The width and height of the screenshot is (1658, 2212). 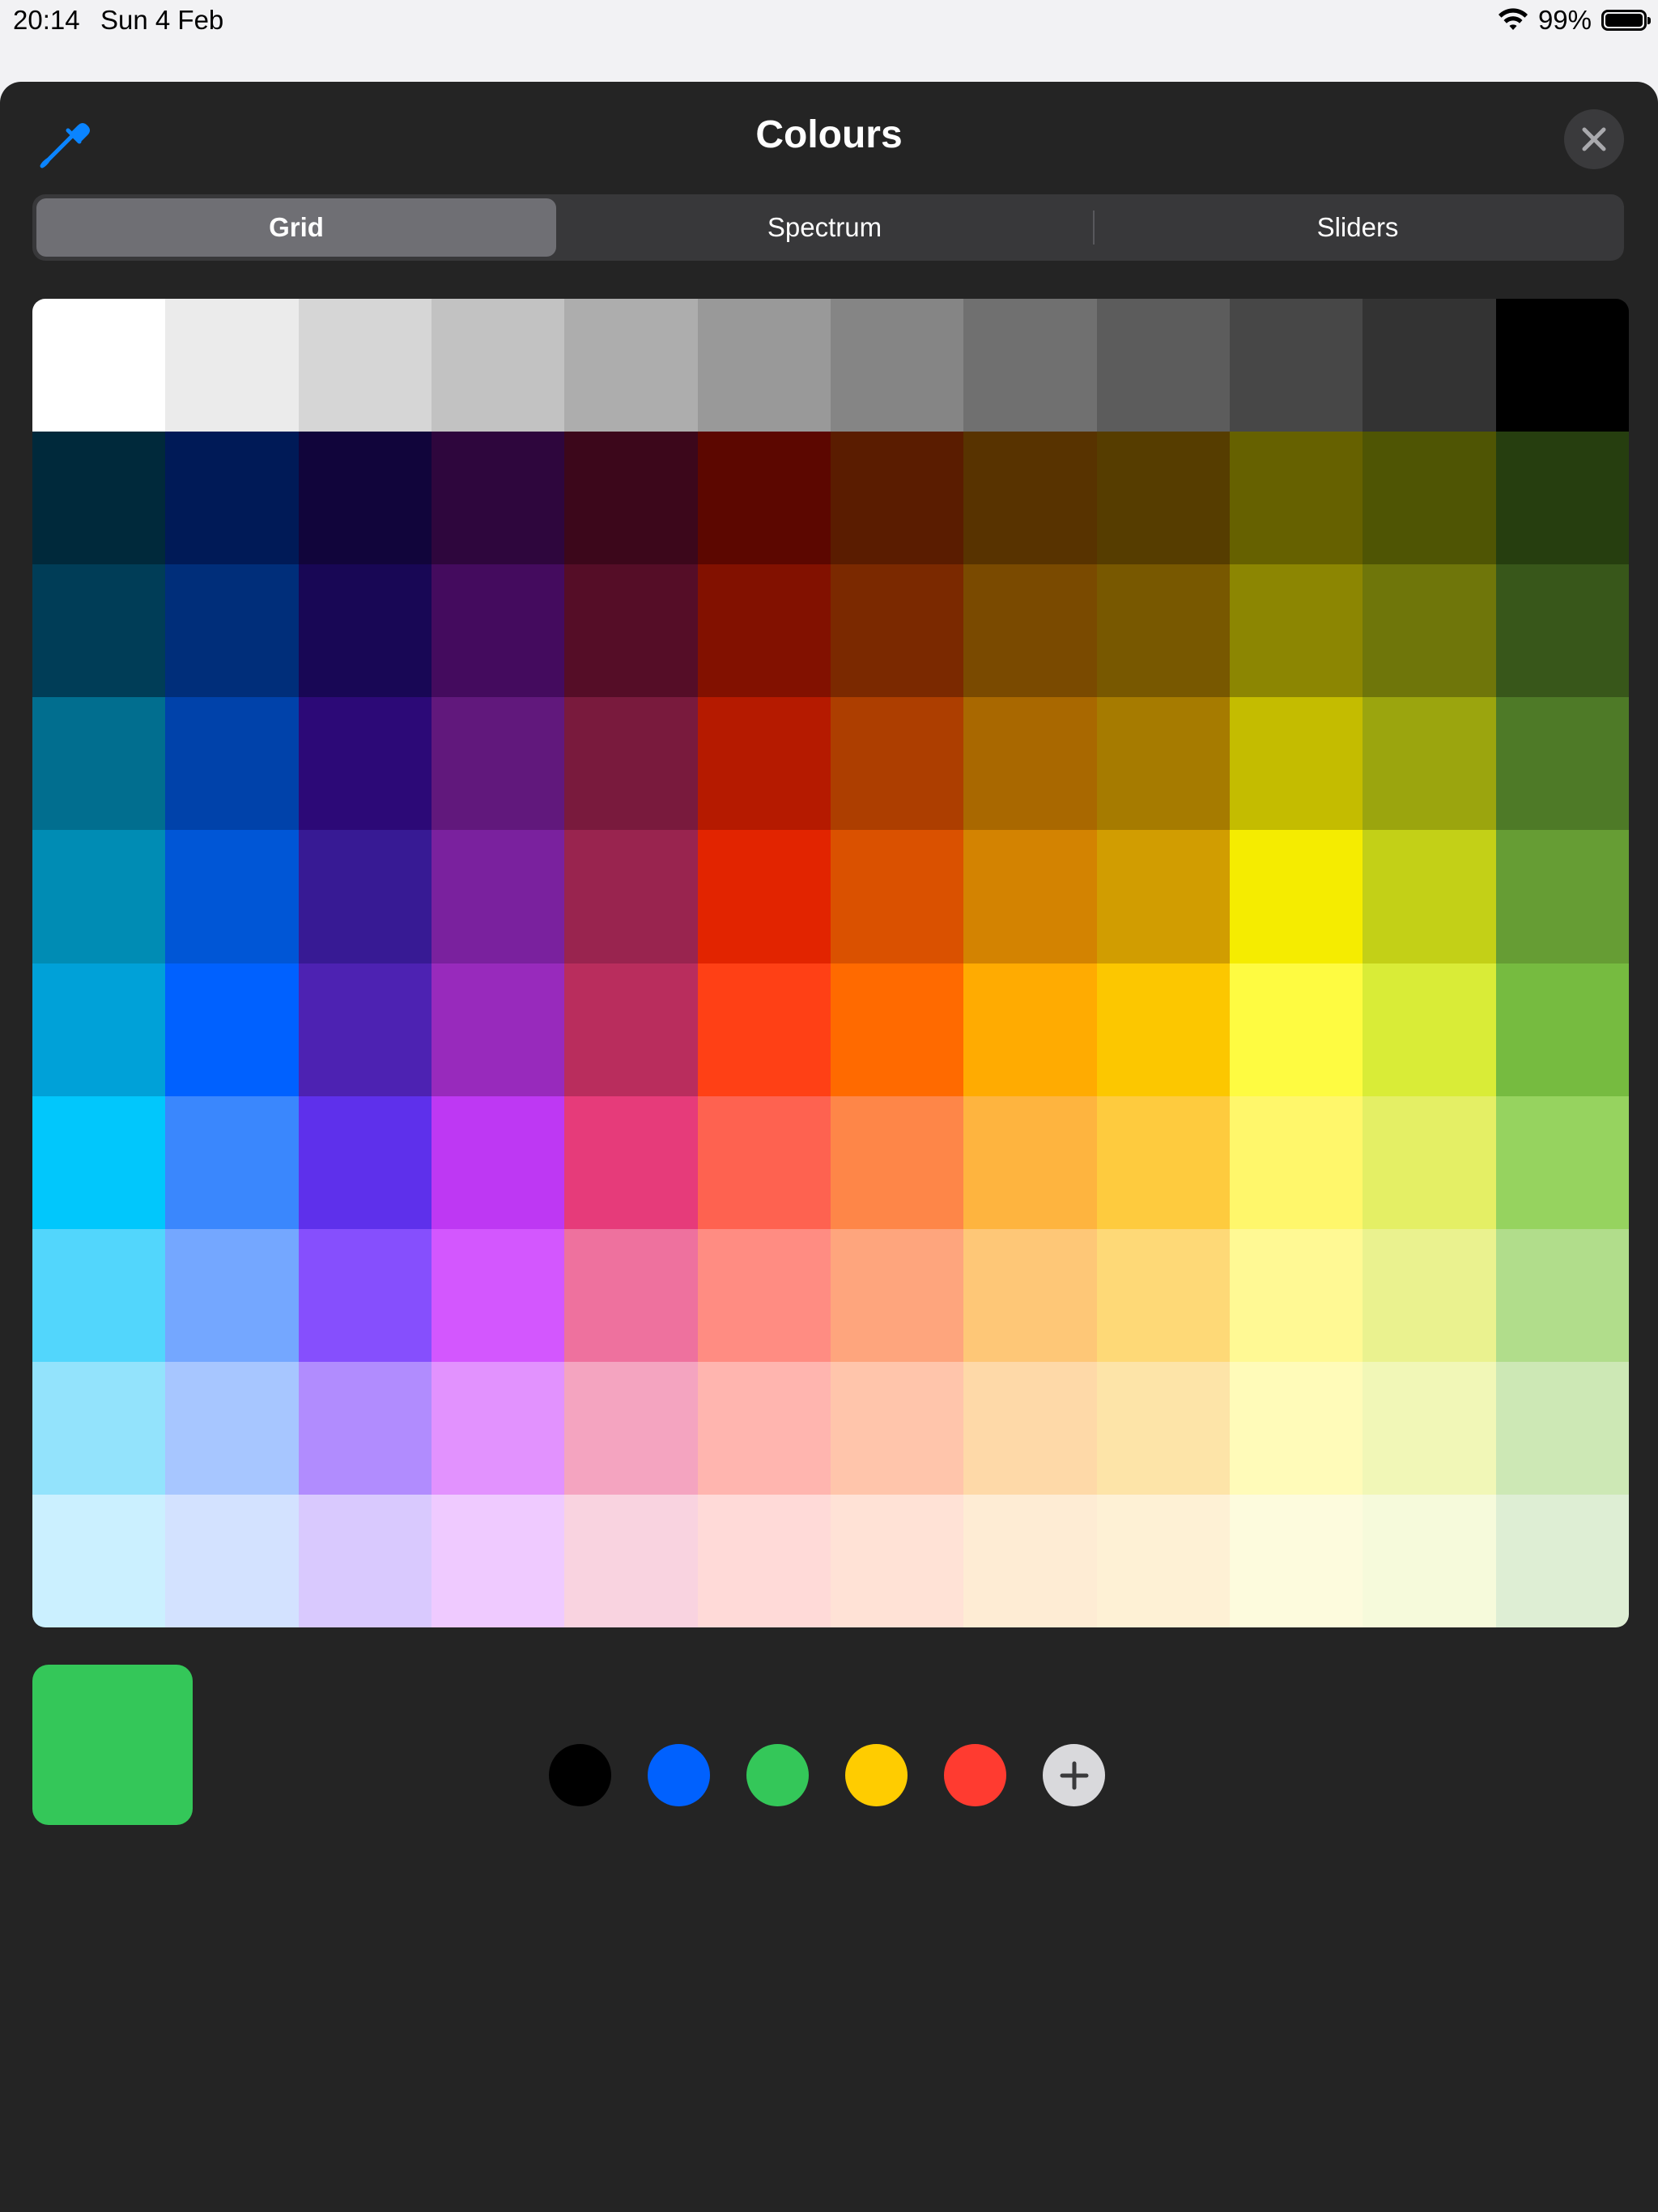 What do you see at coordinates (679, 1775) in the screenshot?
I see `favourite-colour-blue` at bounding box center [679, 1775].